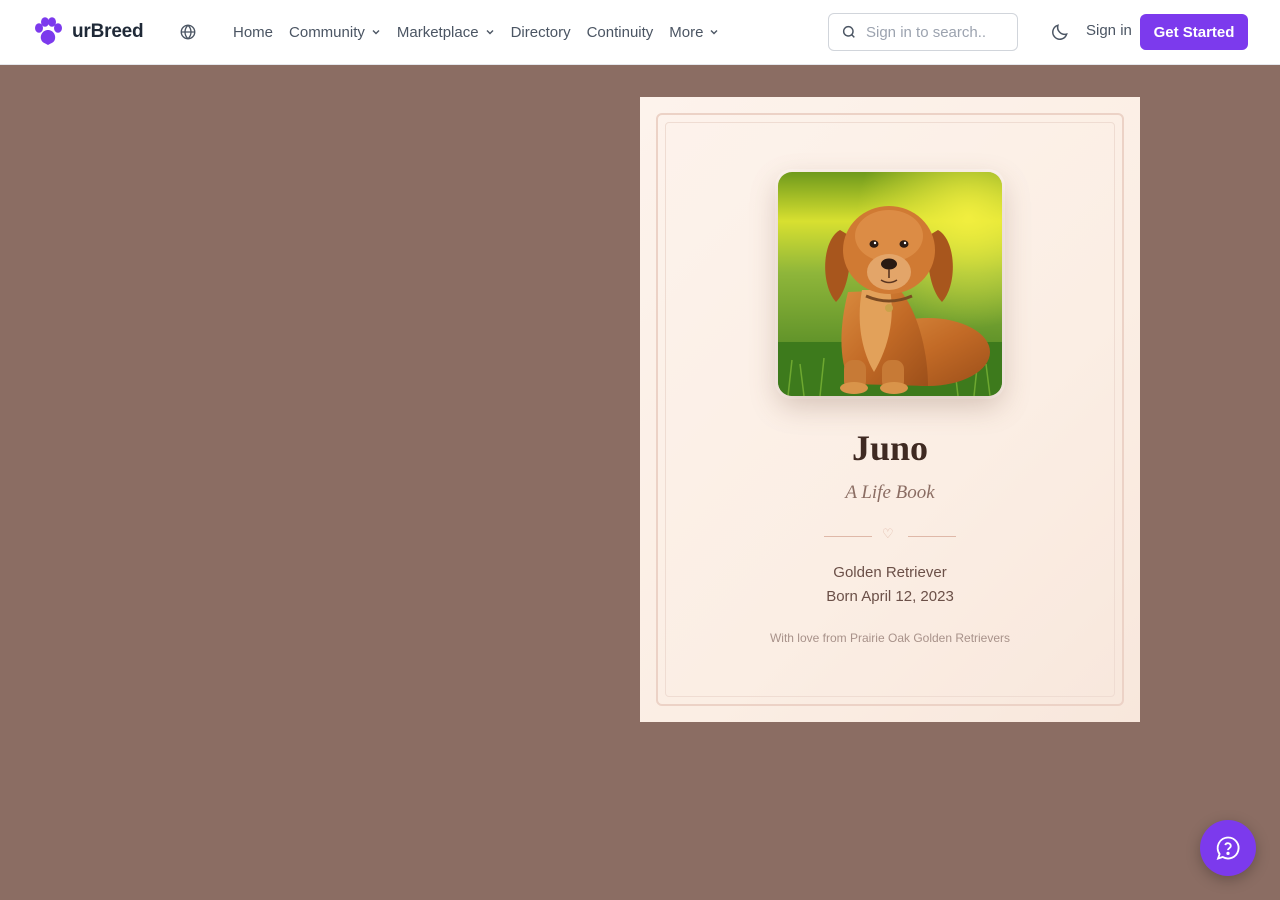 Image resolution: width=1280 pixels, height=900 pixels. What do you see at coordinates (188, 32) in the screenshot?
I see `globe-icon` at bounding box center [188, 32].